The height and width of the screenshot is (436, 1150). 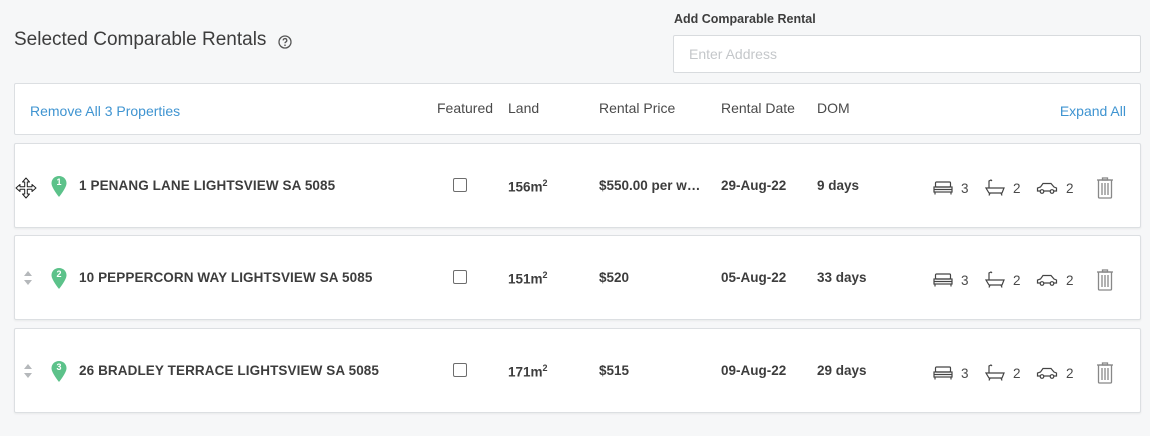 I want to click on property-address: 1 PENANG LANE LIGHTSVIEW SA 5085, so click(x=207, y=185).